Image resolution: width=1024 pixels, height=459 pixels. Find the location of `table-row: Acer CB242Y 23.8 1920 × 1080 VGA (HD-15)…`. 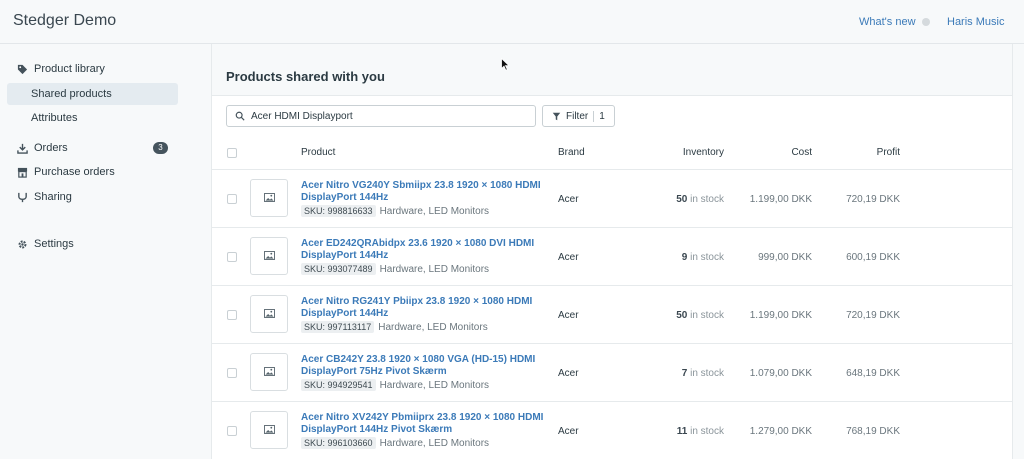

table-row: Acer CB242Y 23.8 1920 × 1080 VGA (HD-15)… is located at coordinates (612, 373).